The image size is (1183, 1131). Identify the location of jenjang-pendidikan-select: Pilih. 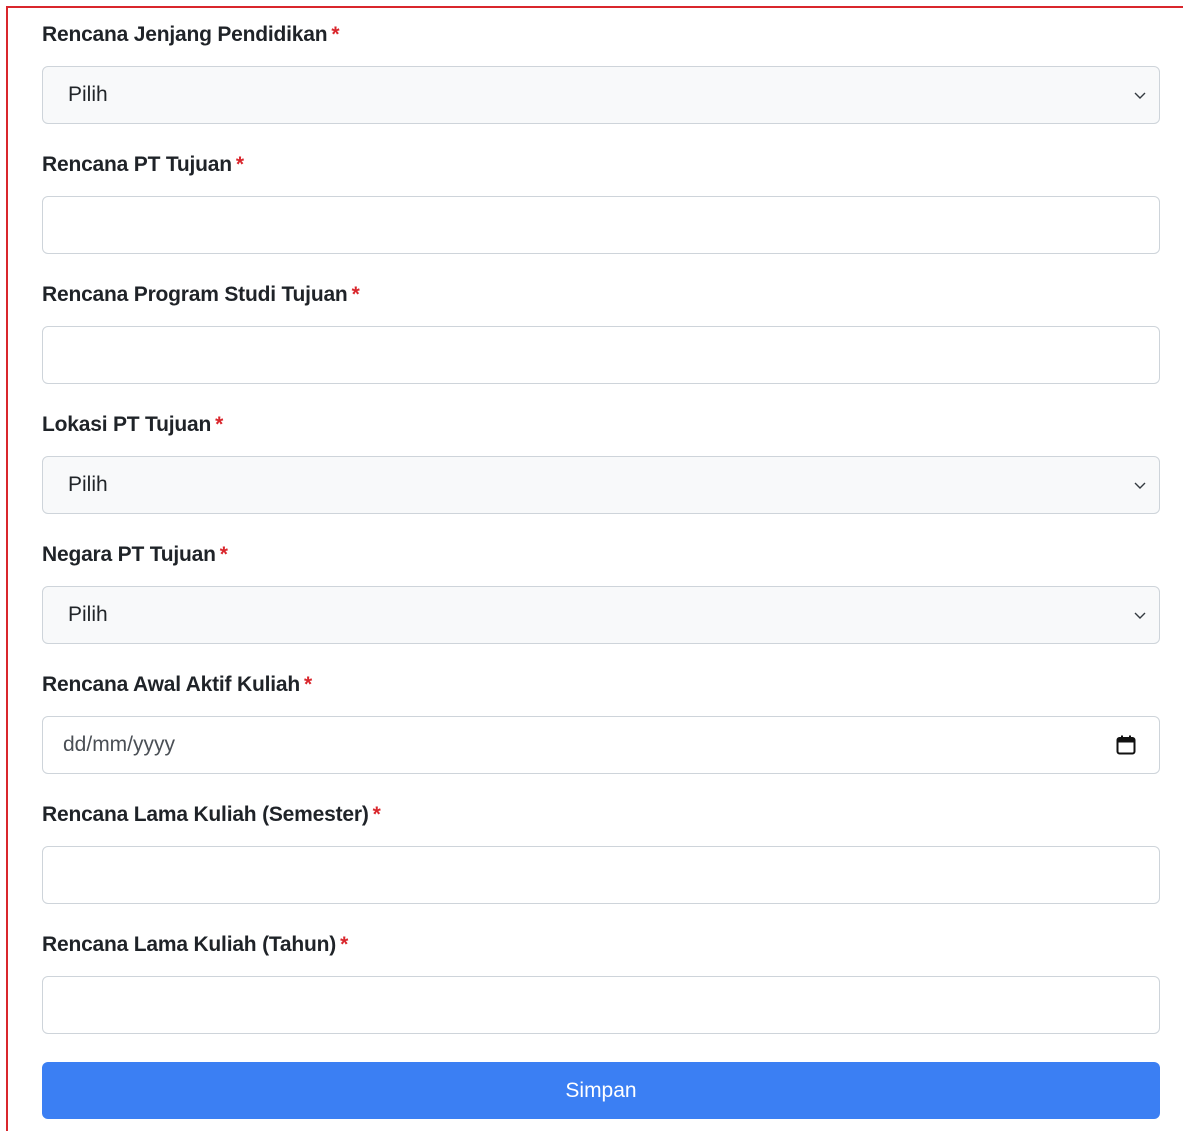
(601, 95).